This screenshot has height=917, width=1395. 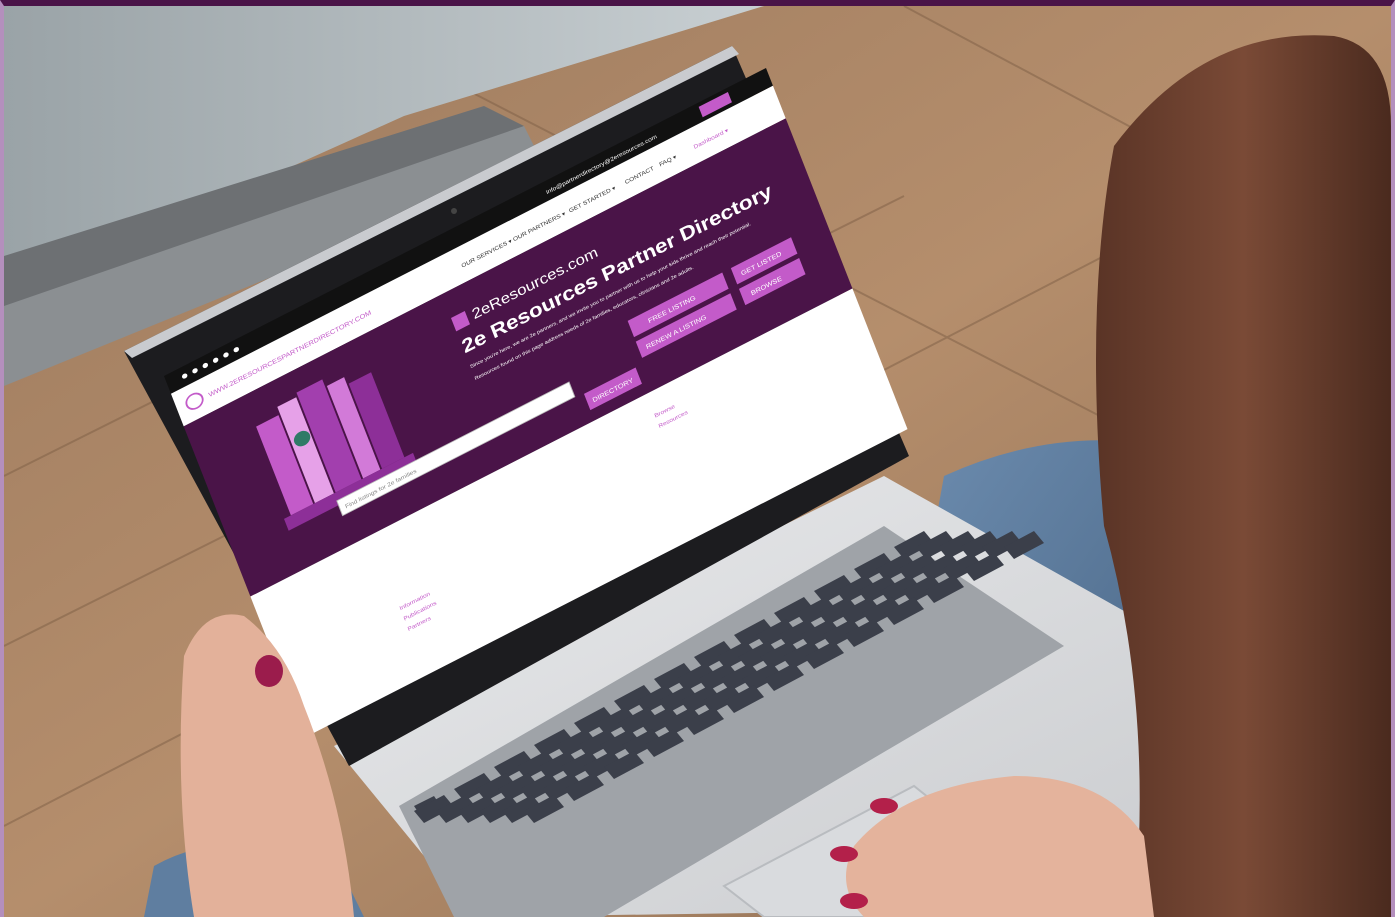 I want to click on camera-icon, so click(x=454, y=211).